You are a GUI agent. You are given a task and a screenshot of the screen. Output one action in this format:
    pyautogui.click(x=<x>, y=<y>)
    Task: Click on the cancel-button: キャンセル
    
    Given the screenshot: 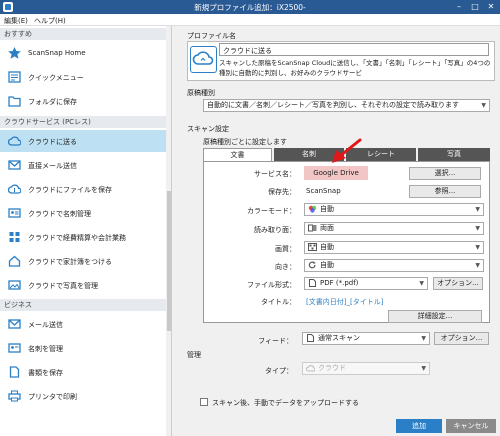 What is the action you would take?
    pyautogui.click(x=471, y=426)
    